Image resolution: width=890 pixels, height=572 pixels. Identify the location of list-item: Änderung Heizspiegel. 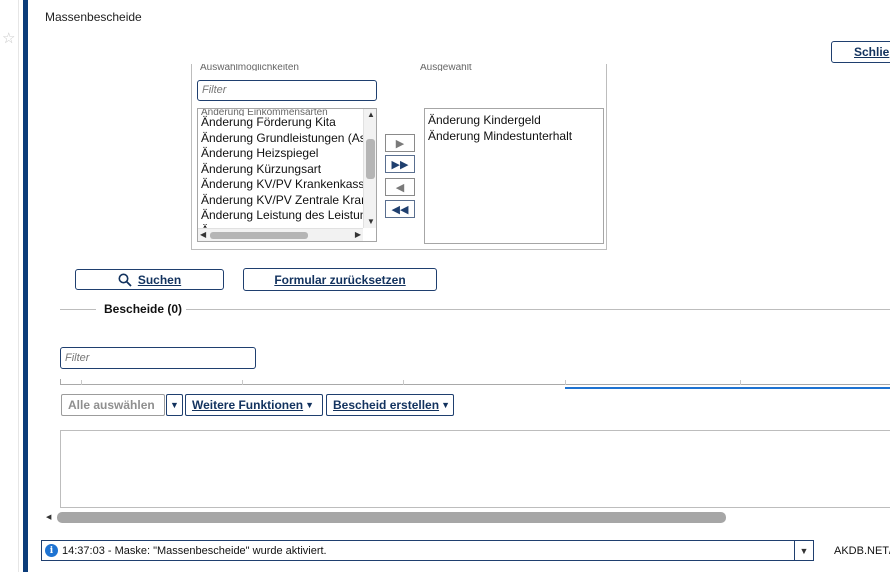
(283, 154).